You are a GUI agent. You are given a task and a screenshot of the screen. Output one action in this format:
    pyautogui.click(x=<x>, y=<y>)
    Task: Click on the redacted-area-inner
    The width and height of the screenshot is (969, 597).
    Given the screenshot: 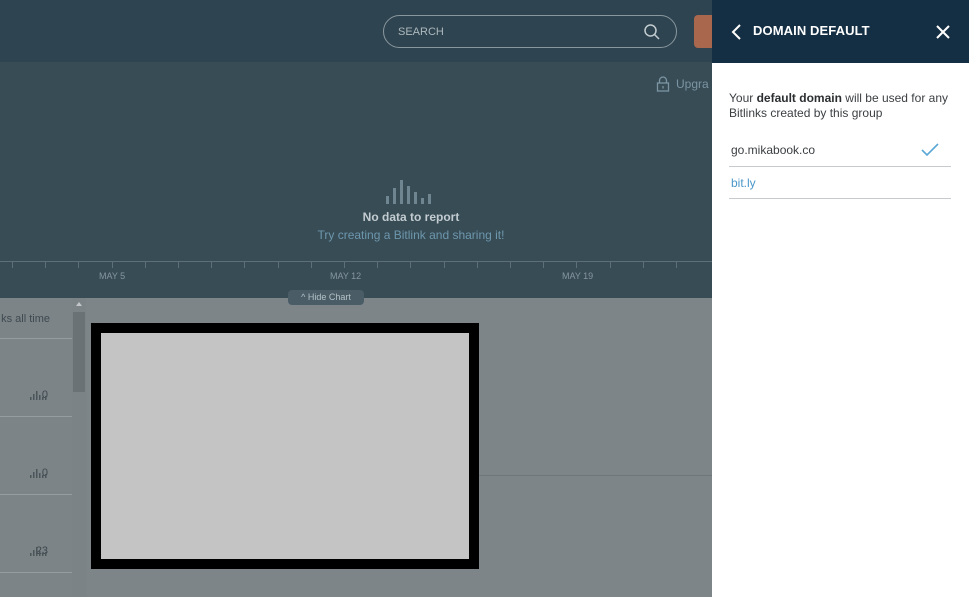 What is the action you would take?
    pyautogui.click(x=285, y=446)
    